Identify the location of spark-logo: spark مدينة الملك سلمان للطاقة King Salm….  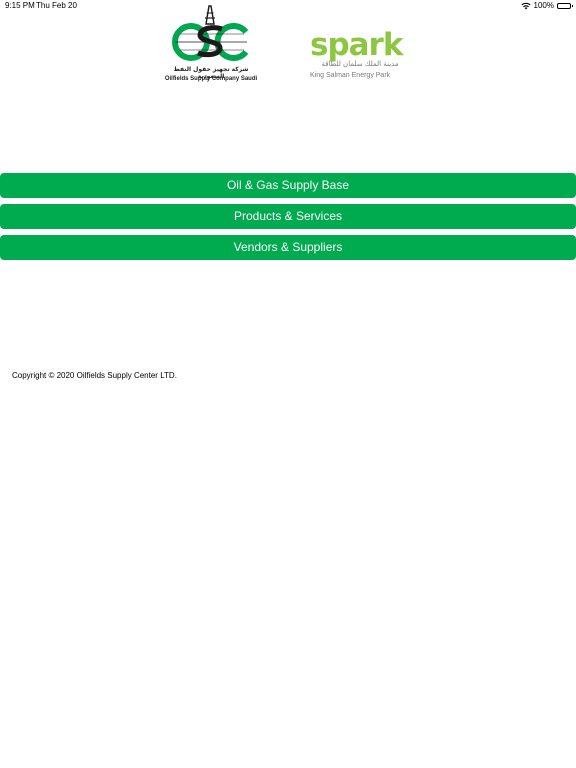
(360, 56).